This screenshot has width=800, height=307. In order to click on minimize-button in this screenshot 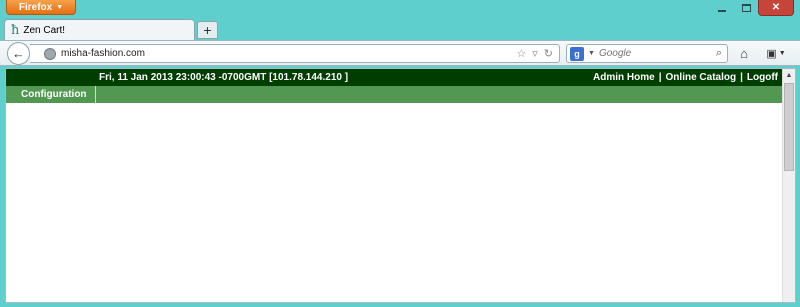, I will do `click(722, 8)`.